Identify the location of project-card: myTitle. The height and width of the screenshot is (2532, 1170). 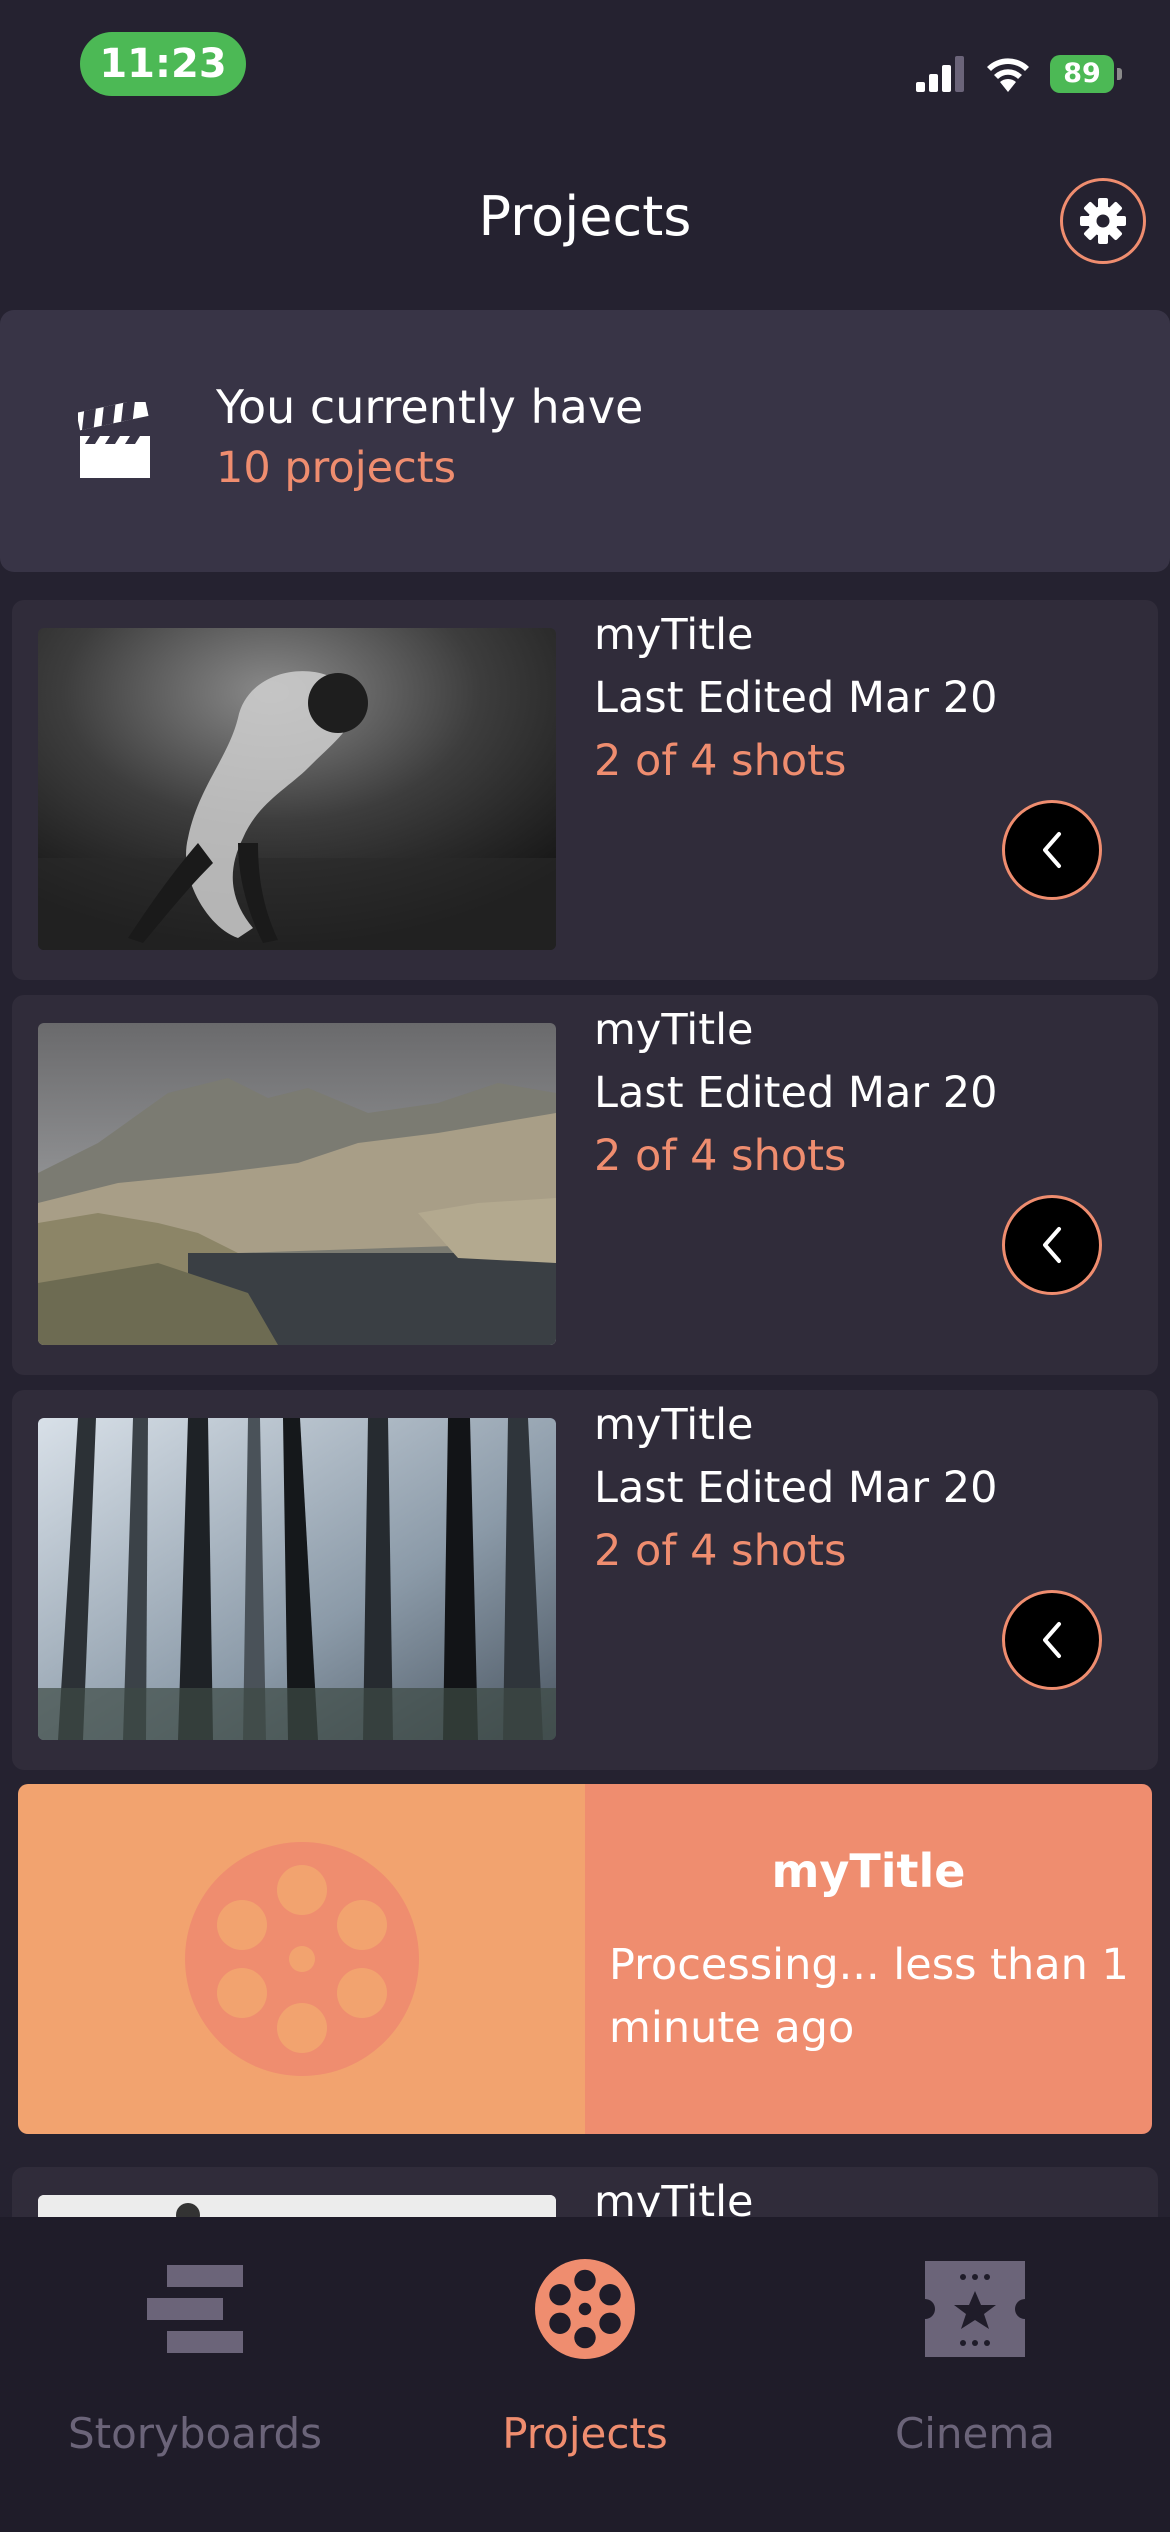
(585, 2192).